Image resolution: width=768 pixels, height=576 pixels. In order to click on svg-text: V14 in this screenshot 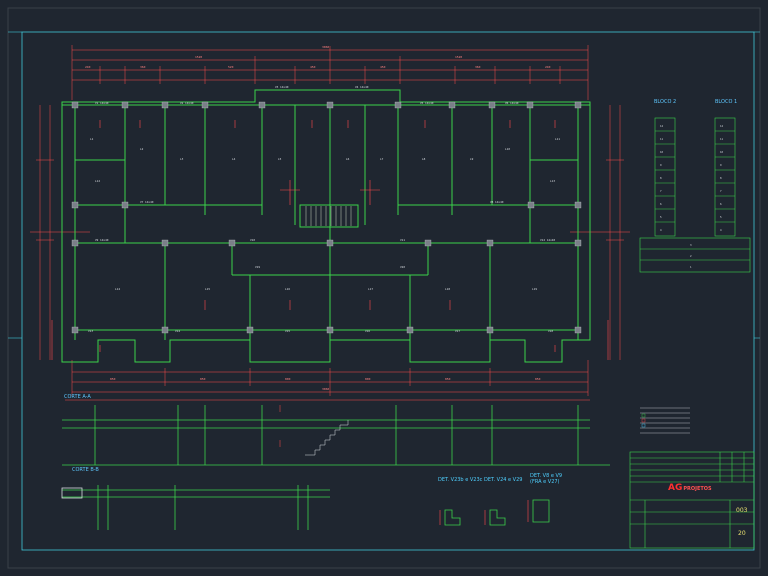, I will do `click(177, 331)`.